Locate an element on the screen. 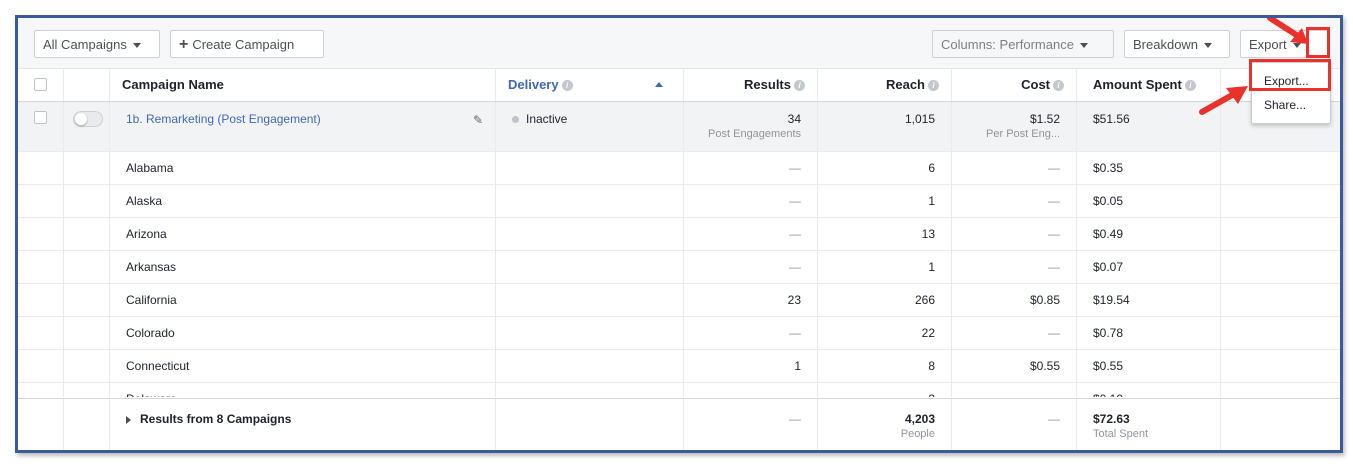 Image resolution: width=1353 pixels, height=472 pixels. row-amount-spent-cell: $0.78 is located at coordinates (1149, 333).